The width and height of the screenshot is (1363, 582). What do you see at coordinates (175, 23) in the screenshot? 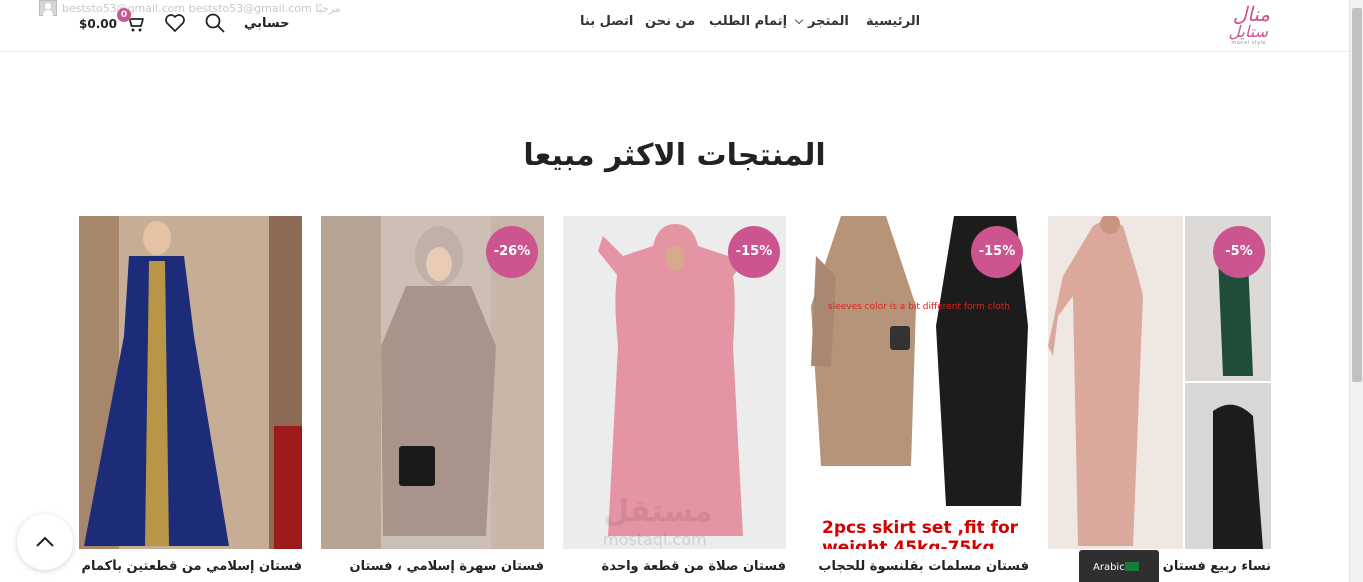
I see `heart-icon` at bounding box center [175, 23].